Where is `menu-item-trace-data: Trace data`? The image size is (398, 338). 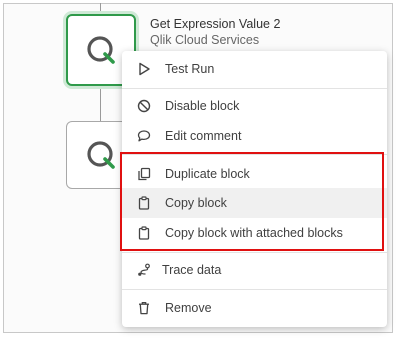
menu-item-trace-data: Trace data is located at coordinates (254, 270).